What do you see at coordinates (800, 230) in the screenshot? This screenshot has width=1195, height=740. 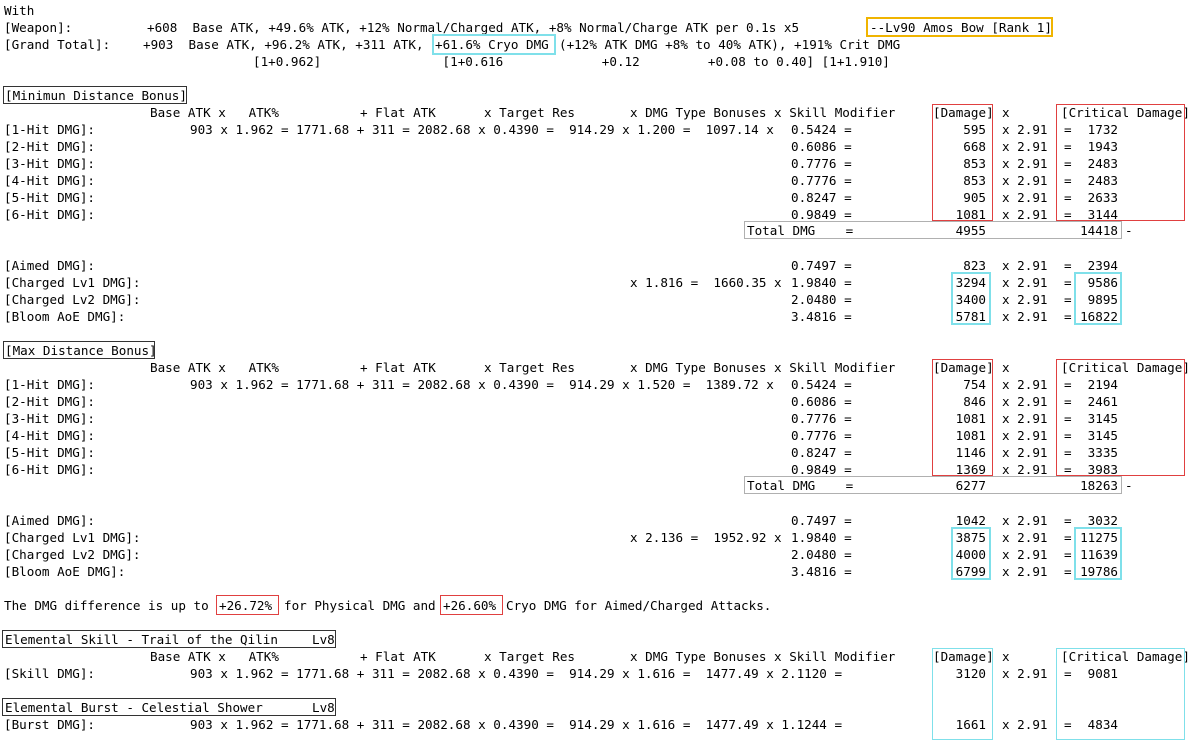 I see `min-total-label: Total DMG =` at bounding box center [800, 230].